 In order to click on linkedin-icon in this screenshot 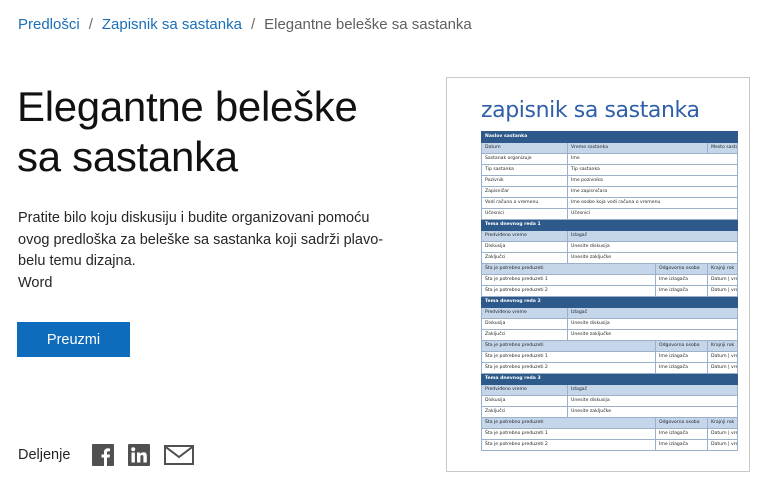, I will do `click(139, 455)`.